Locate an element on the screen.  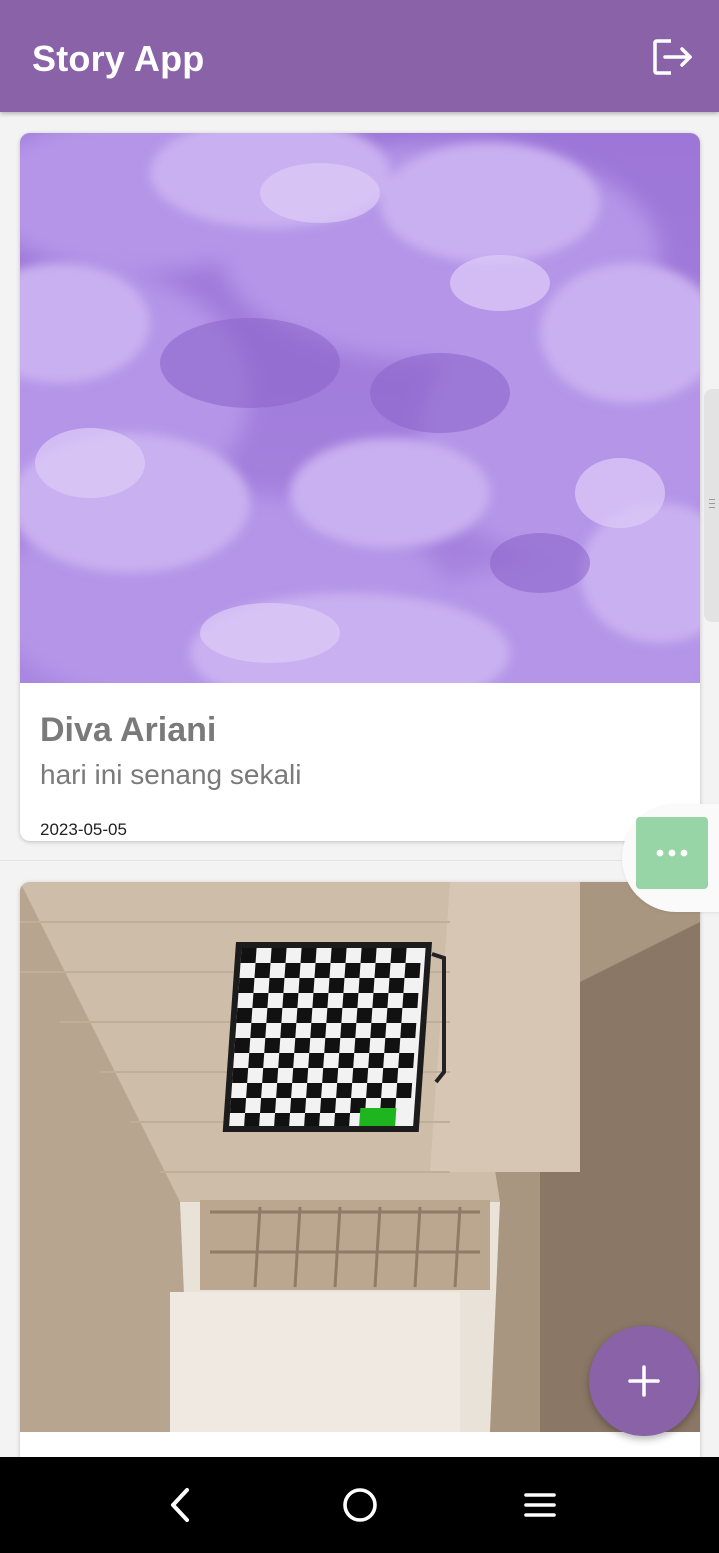
system-navigation-bar is located at coordinates (359, 1505).